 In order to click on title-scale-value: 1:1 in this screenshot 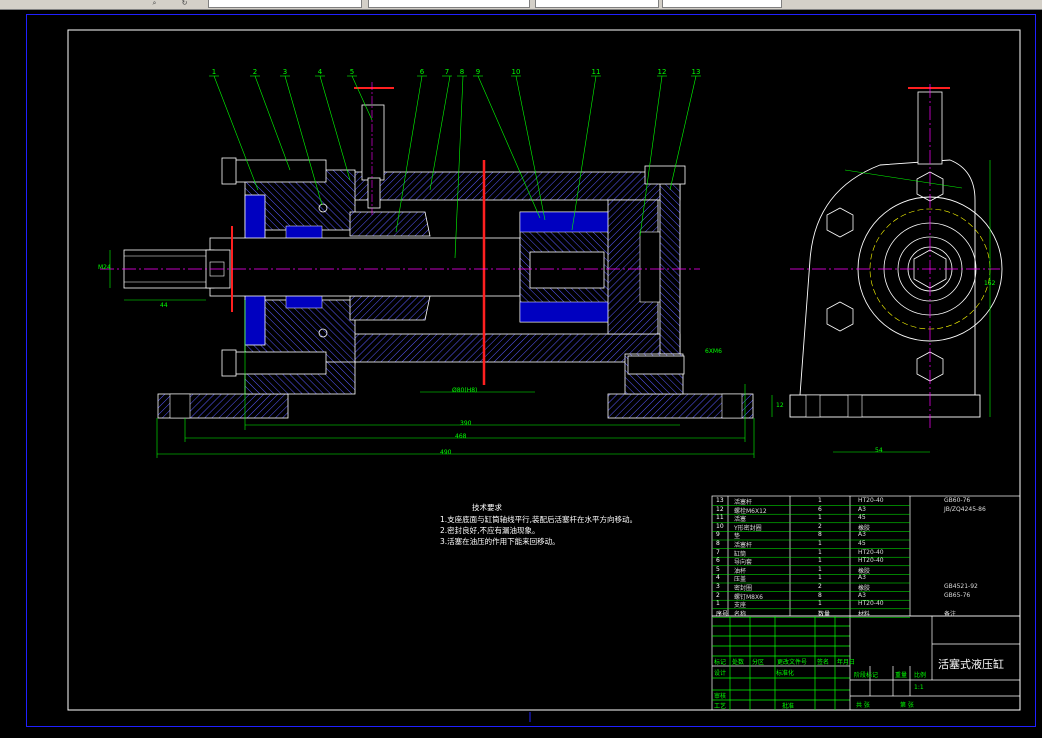, I will do `click(919, 687)`.